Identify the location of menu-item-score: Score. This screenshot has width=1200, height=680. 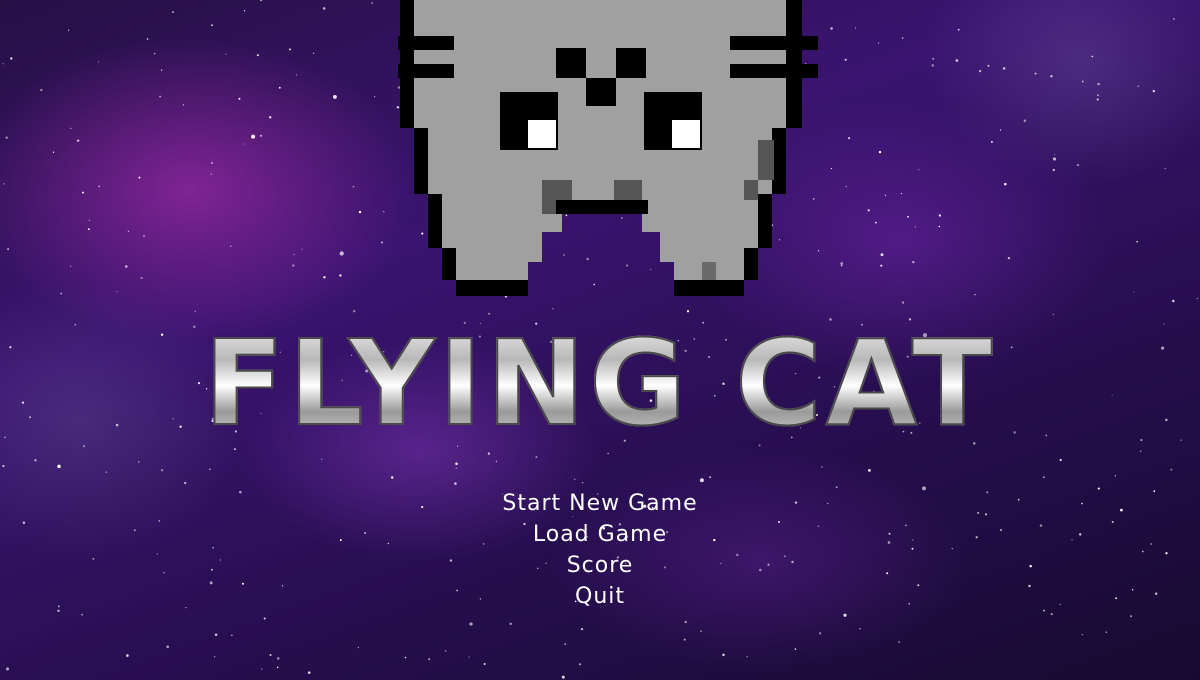
(600, 565).